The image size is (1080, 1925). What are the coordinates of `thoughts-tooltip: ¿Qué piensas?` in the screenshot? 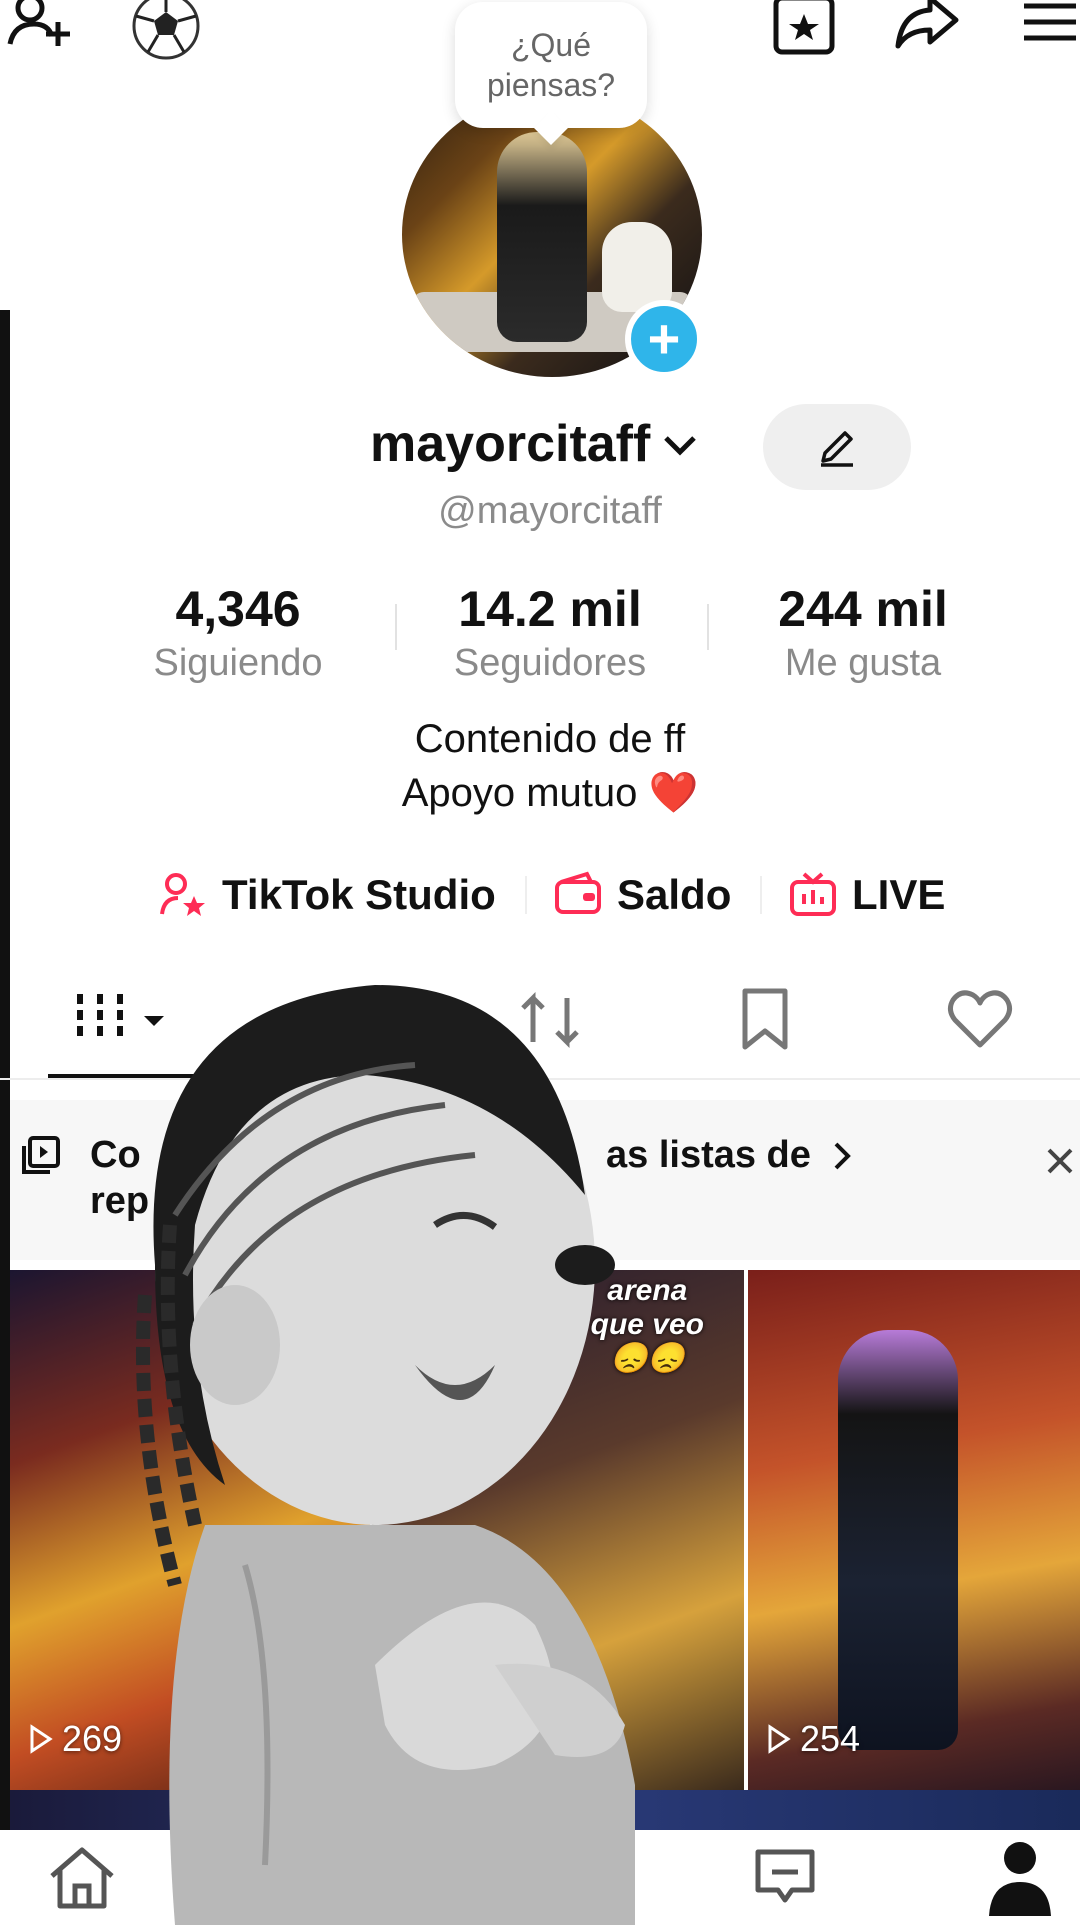 It's located at (551, 65).